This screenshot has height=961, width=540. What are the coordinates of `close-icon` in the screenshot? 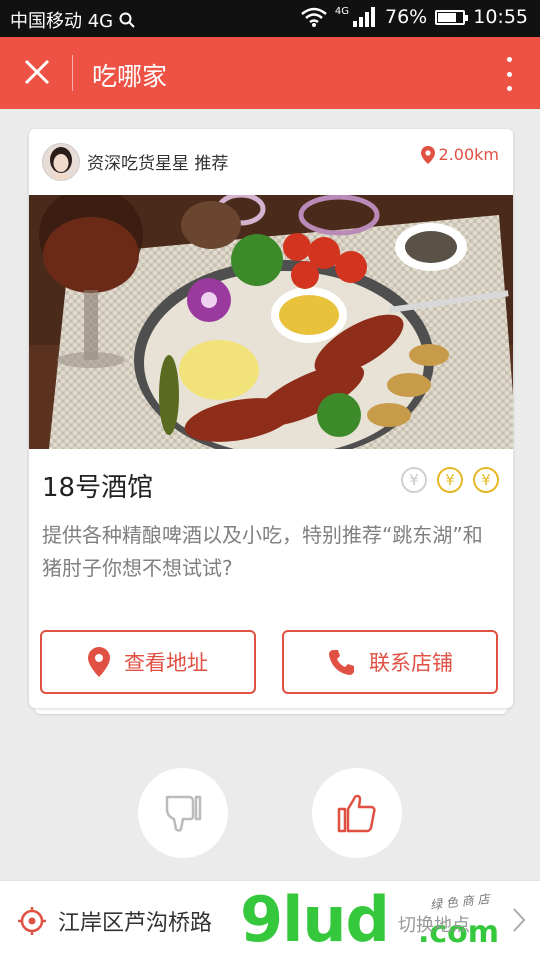 It's located at (37, 72).